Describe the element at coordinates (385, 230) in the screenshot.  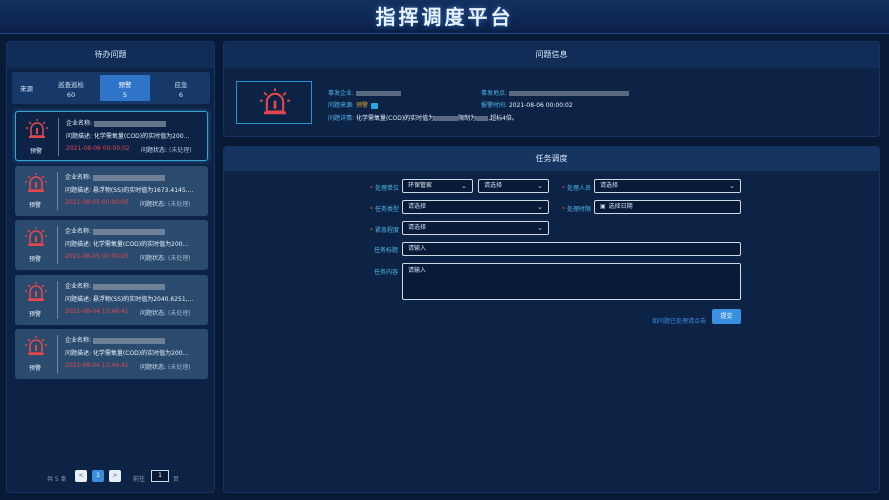
I see `urgency-label: * 紧急程度` at that location.